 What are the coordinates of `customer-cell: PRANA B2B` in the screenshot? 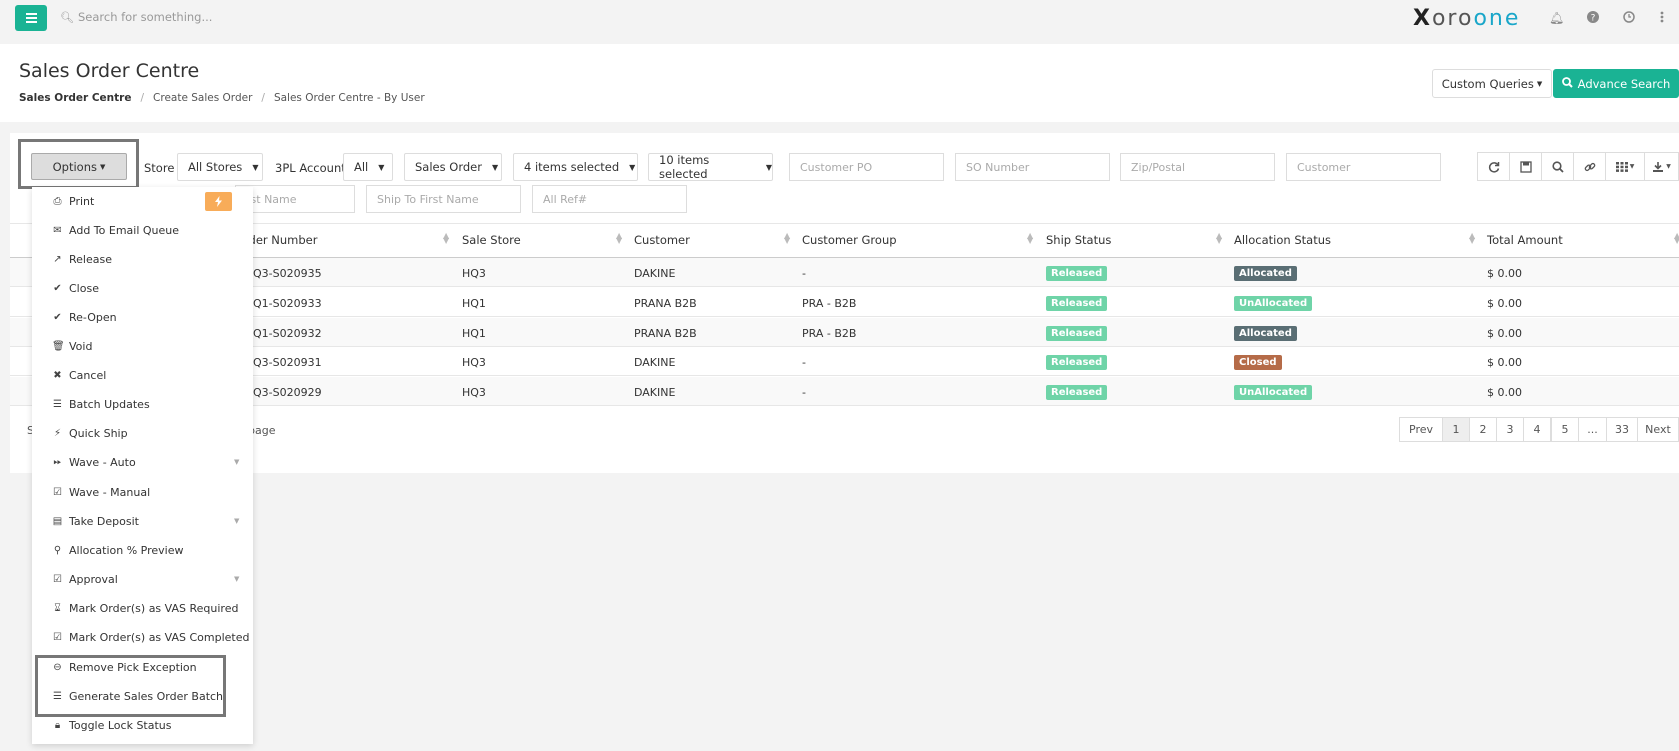 It's located at (665, 303).